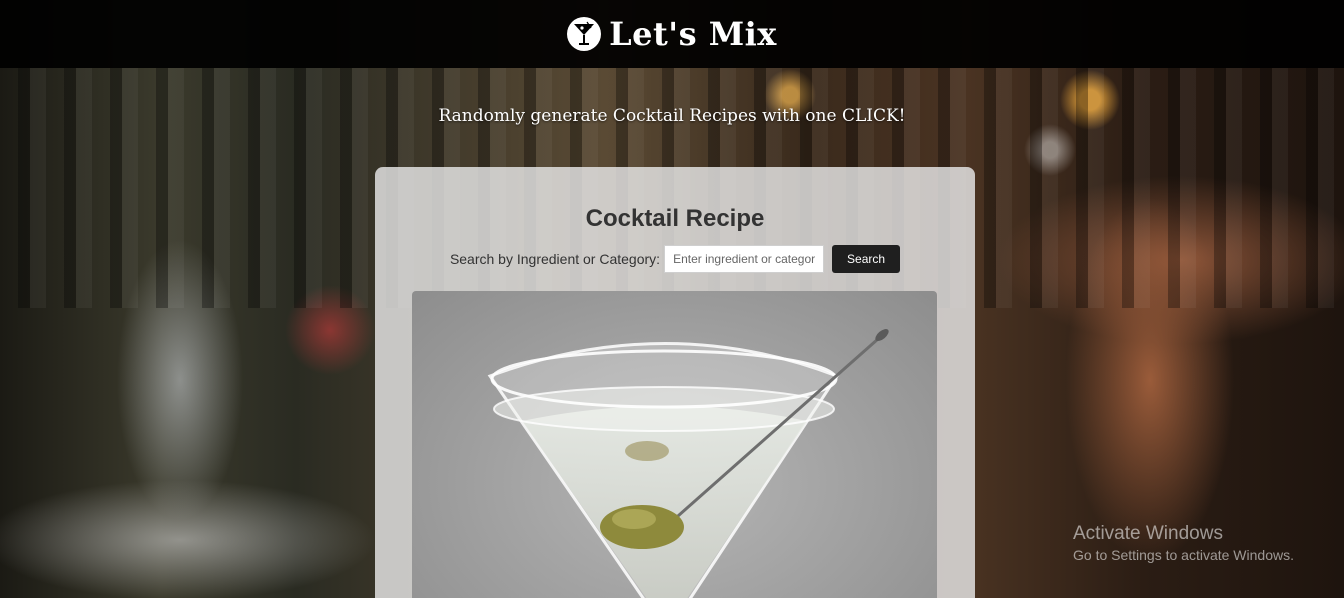 The width and height of the screenshot is (1344, 598). I want to click on martini-glass-image, so click(688, 463).